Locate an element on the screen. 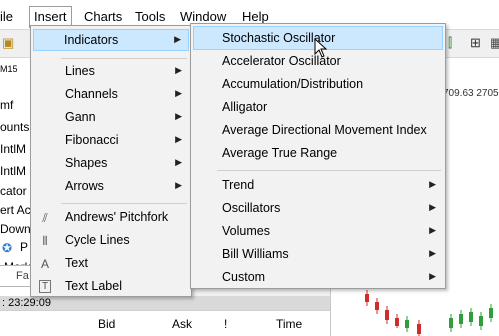  menu-item-volumes: Volumes ▶ is located at coordinates (318, 232).